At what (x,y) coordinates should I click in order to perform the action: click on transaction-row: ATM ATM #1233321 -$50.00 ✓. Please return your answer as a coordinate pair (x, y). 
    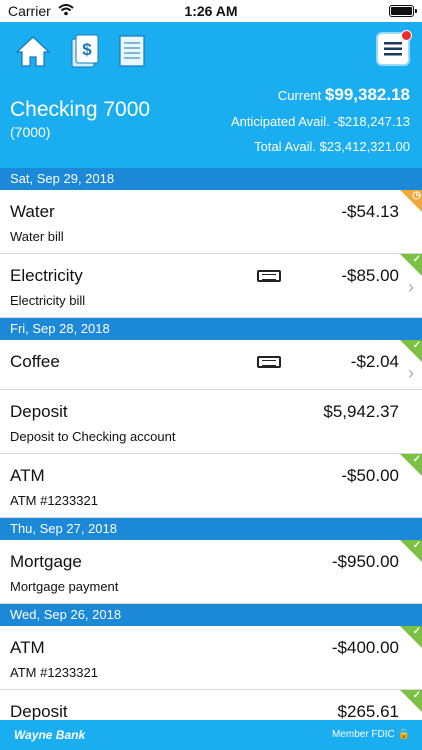
    Looking at the image, I should click on (211, 486).